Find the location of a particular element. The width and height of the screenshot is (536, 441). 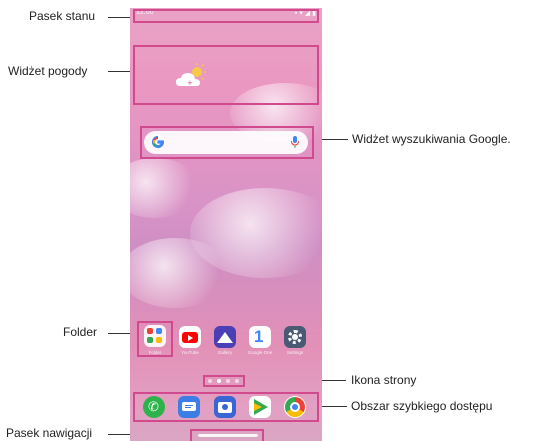

chrome-icon is located at coordinates (295, 407).